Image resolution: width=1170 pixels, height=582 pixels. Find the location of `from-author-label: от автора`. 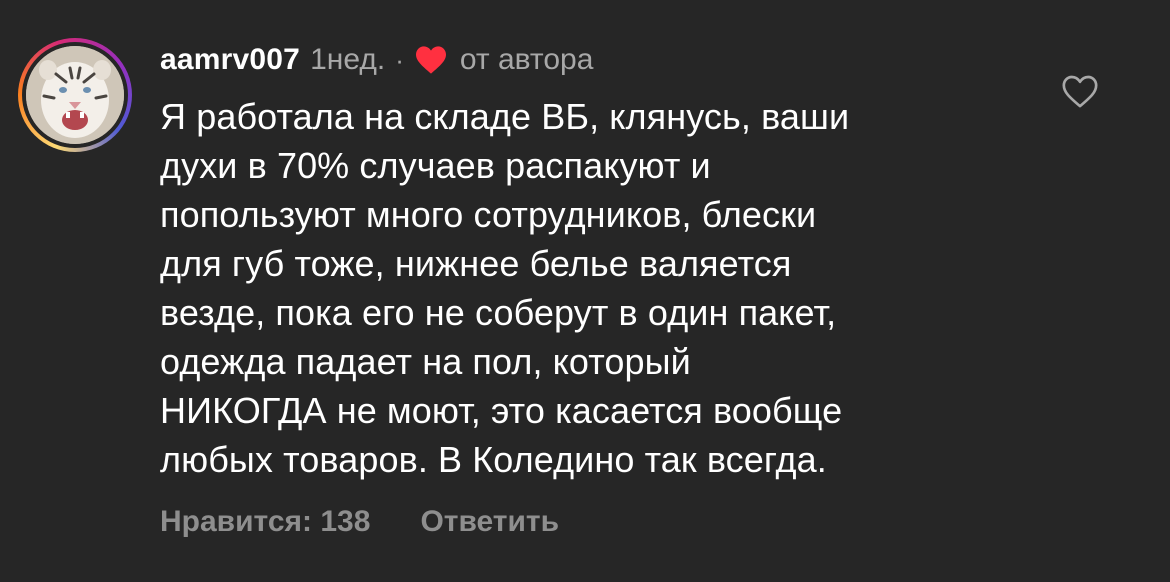

from-author-label: от автора is located at coordinates (526, 59).